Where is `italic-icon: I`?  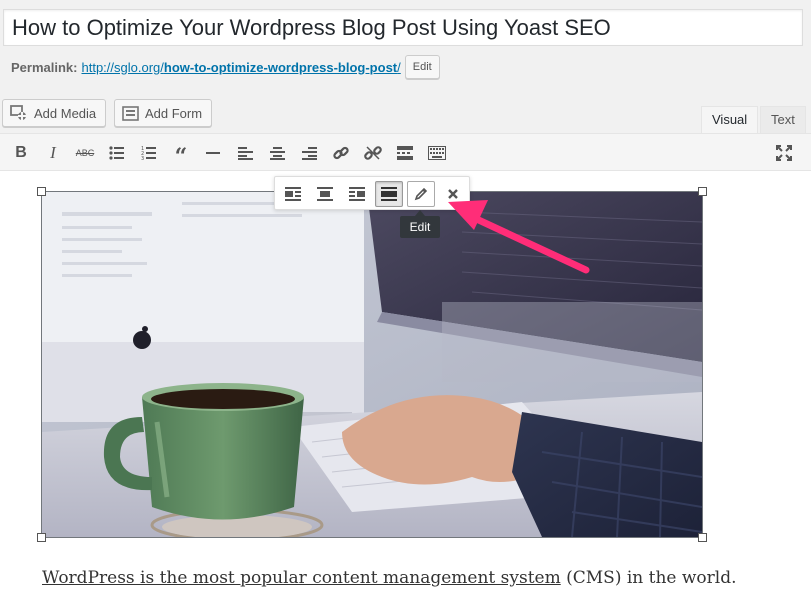
italic-icon: I is located at coordinates (53, 153).